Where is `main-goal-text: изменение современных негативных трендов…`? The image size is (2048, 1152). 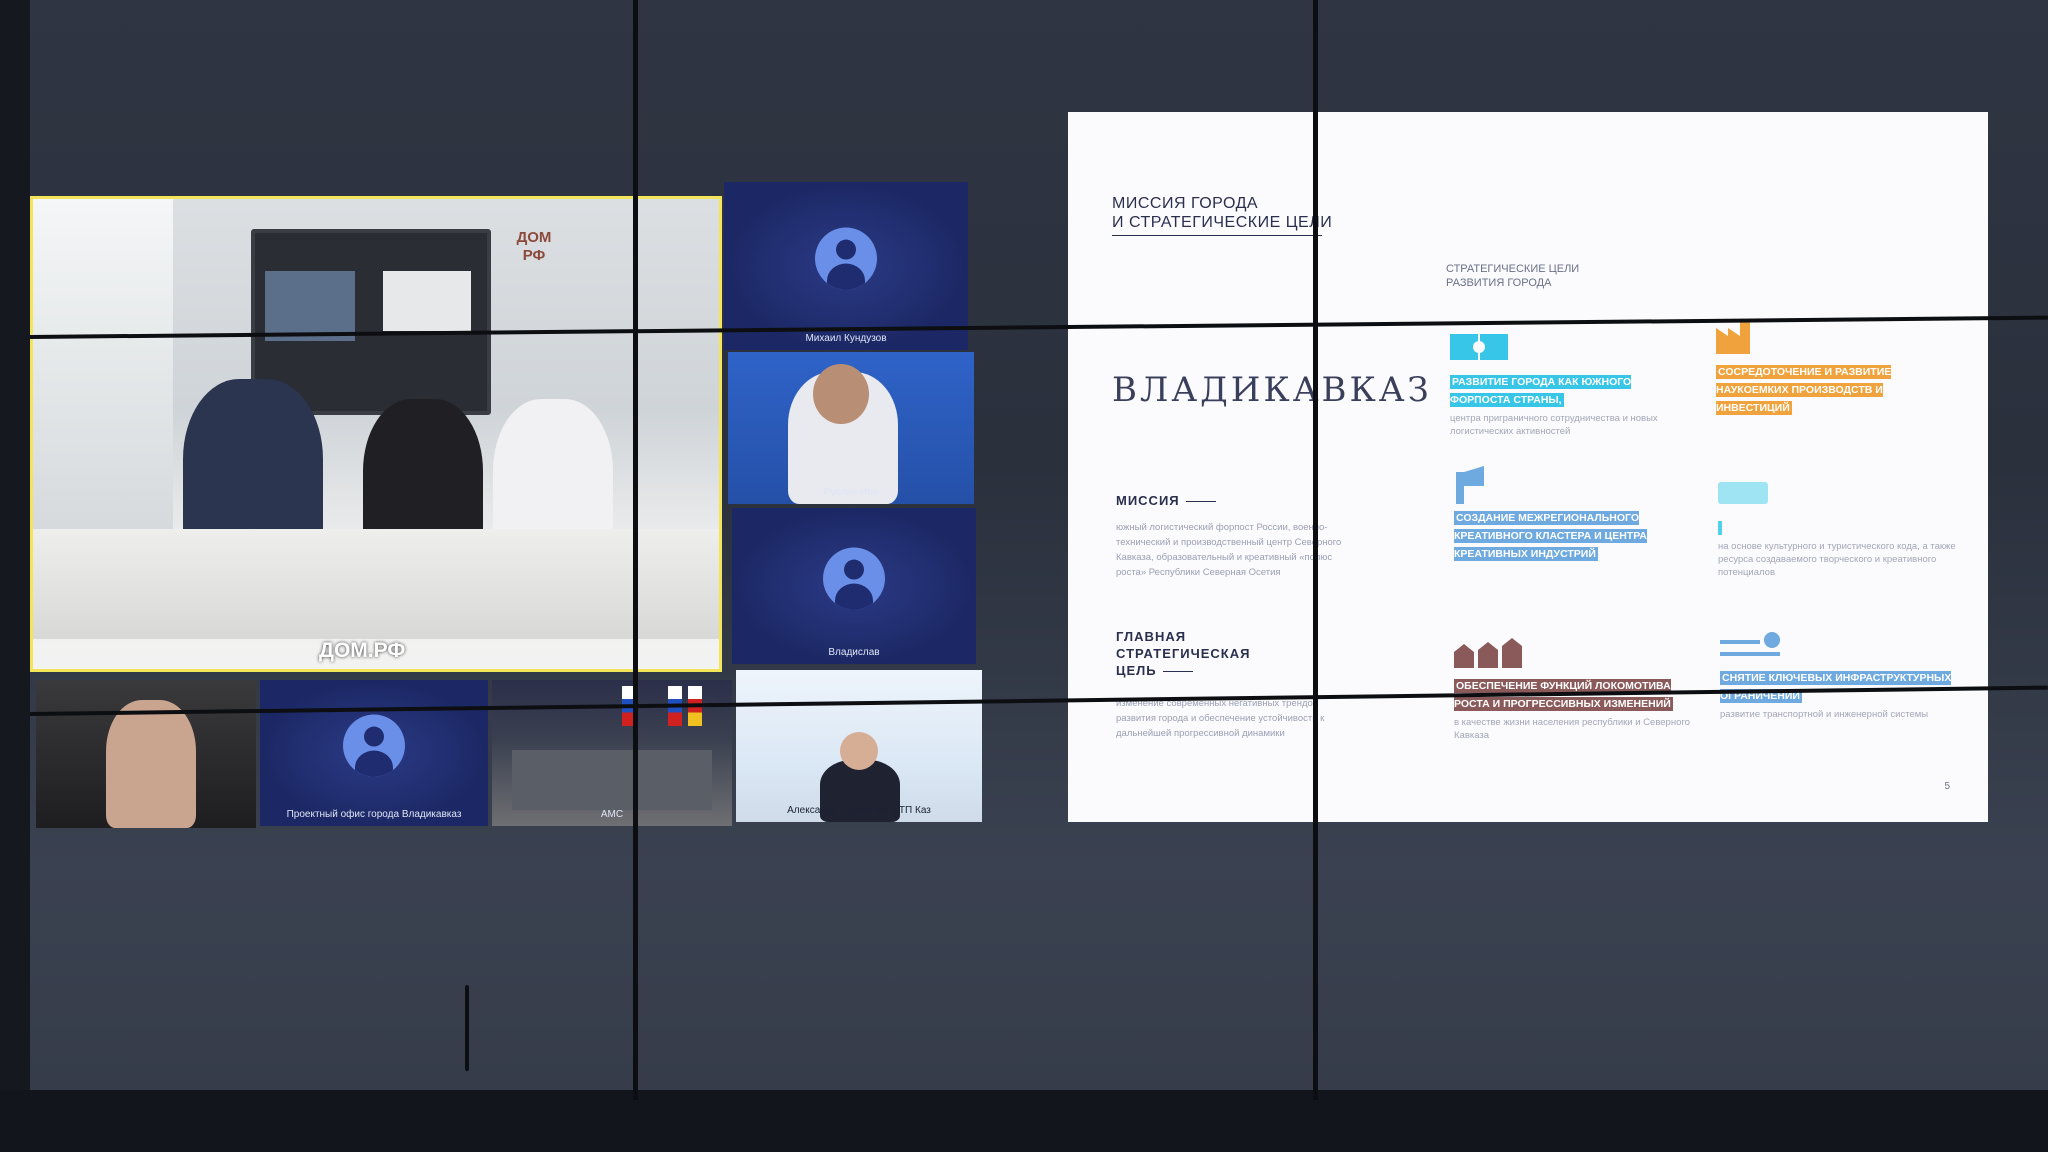 main-goal-text: изменение современных негативных трендов… is located at coordinates (1220, 718).